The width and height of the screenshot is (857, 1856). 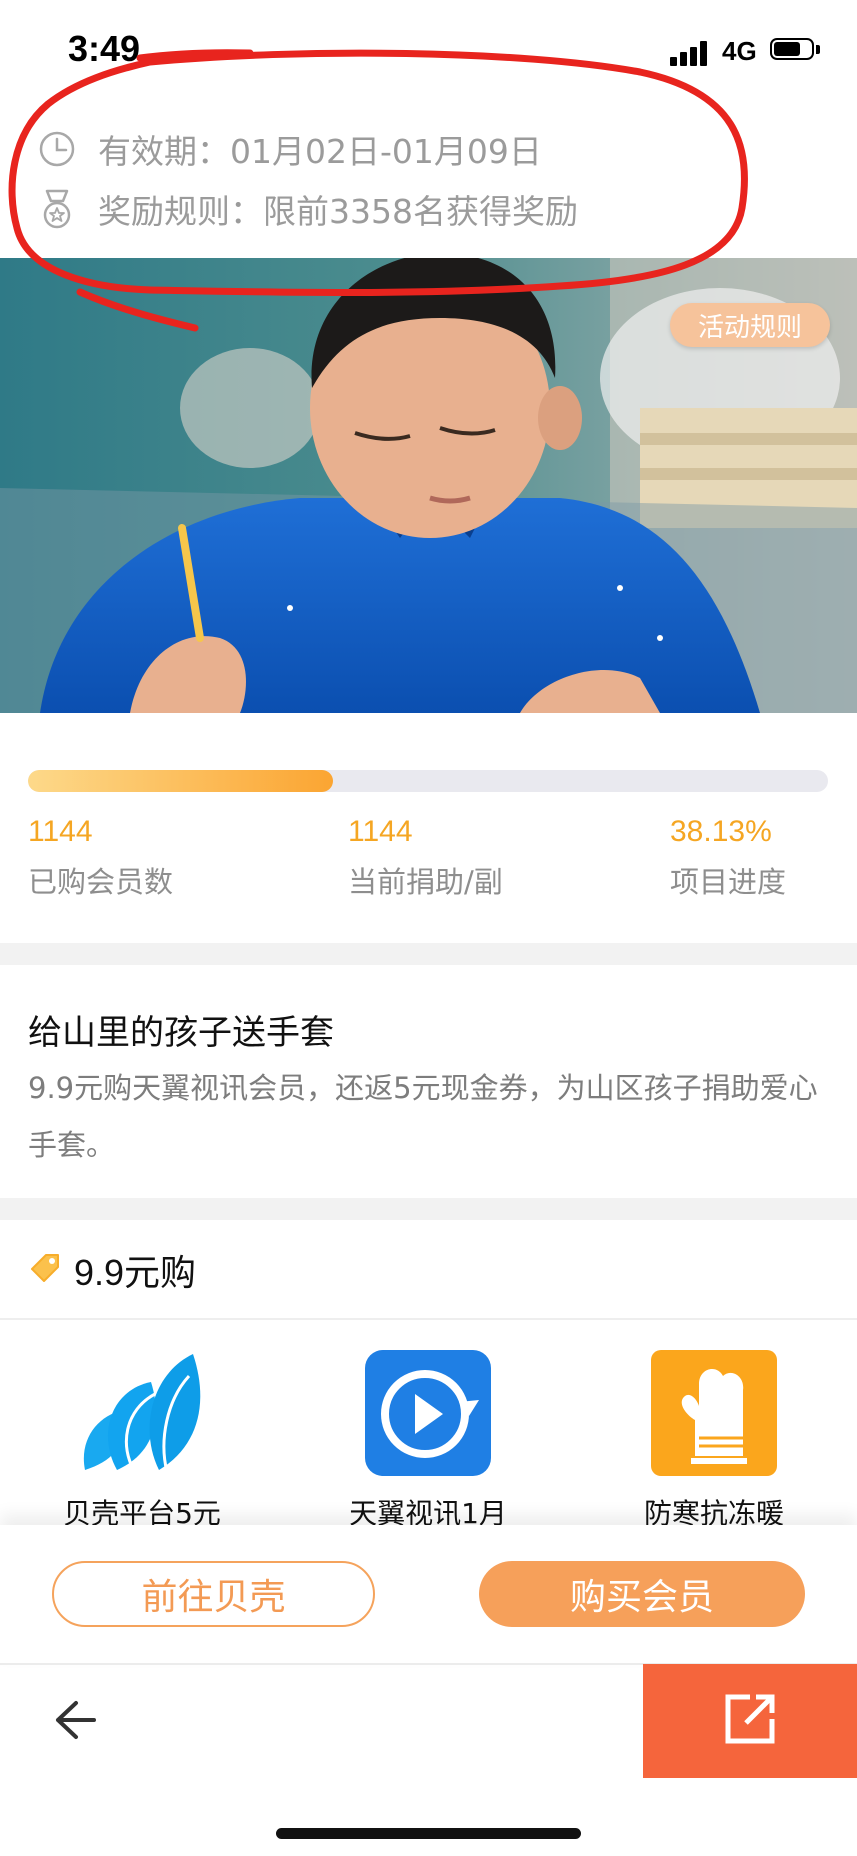 I want to click on battery-icon, so click(x=796, y=51).